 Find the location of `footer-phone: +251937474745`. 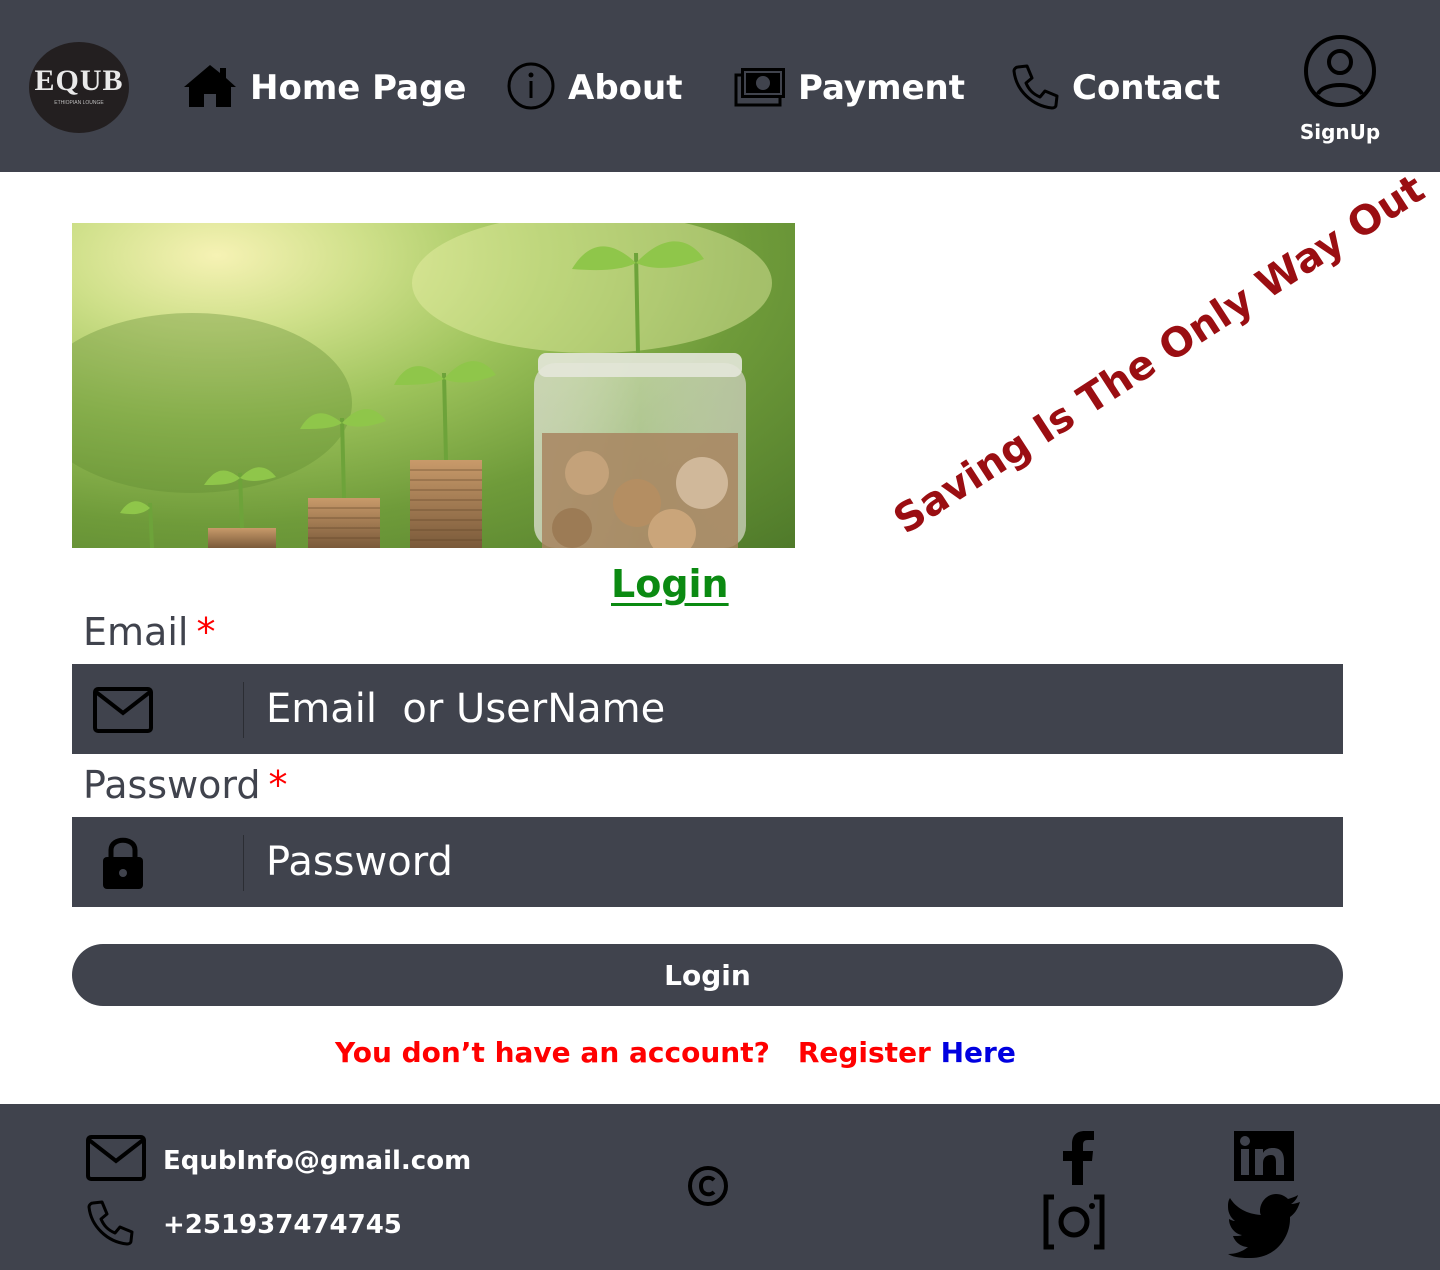

footer-phone: +251937474745 is located at coordinates (282, 1225).